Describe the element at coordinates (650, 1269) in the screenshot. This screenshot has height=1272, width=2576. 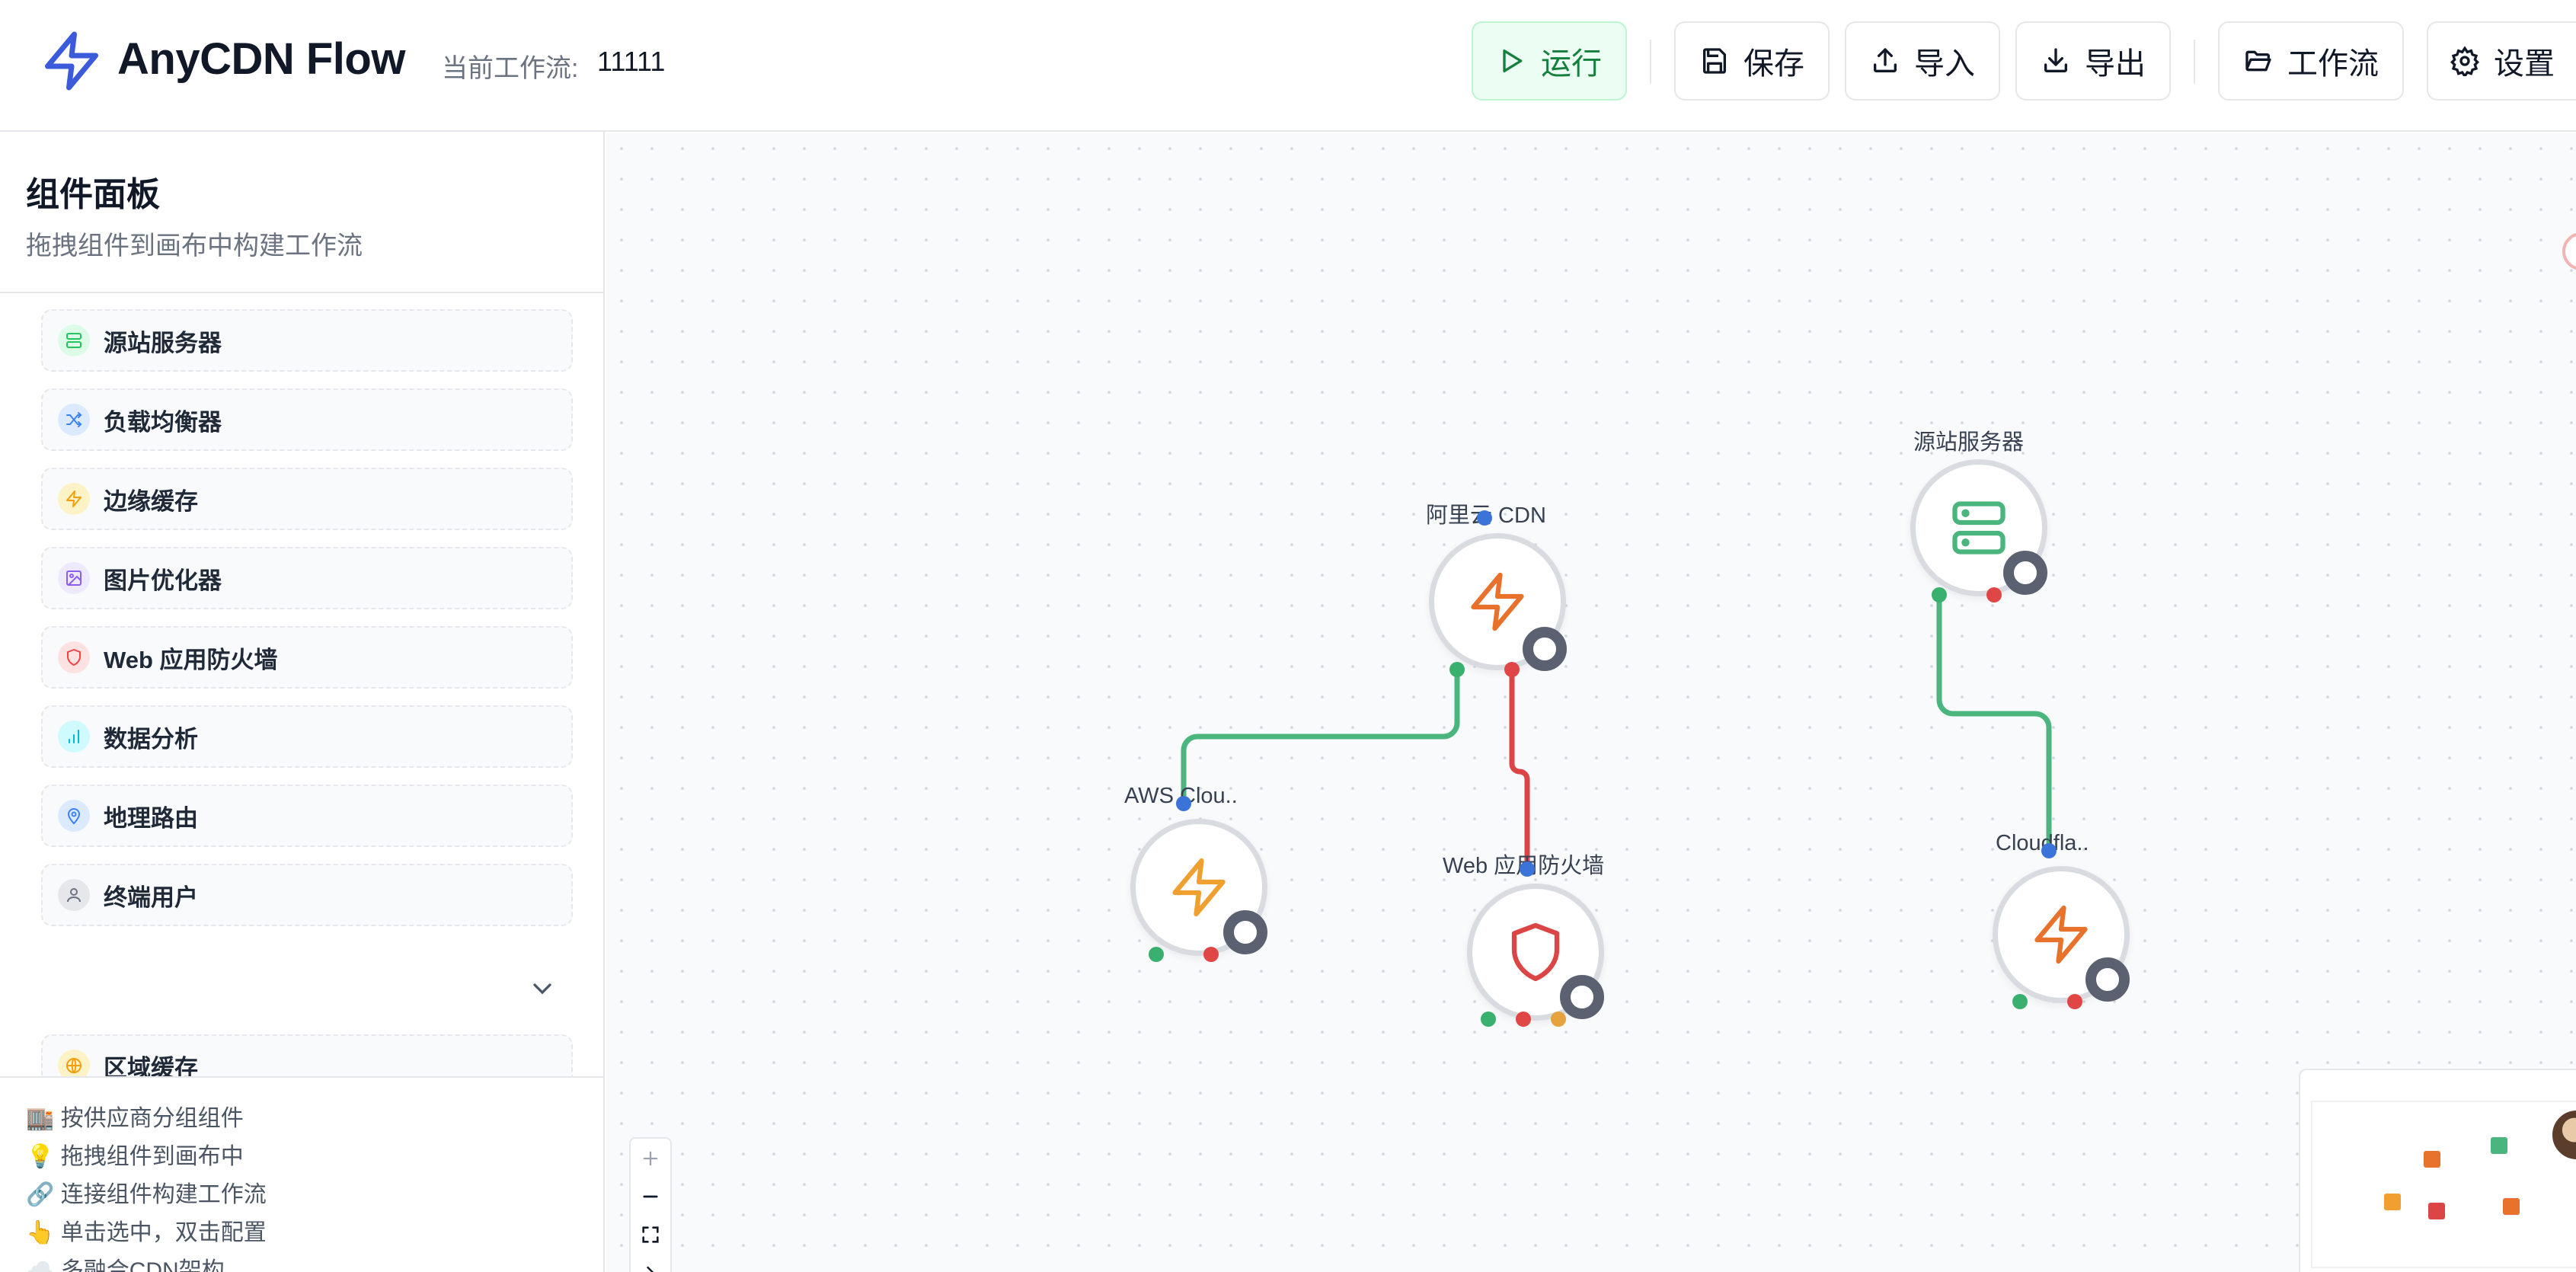
I see `chevron-right-icon` at that location.